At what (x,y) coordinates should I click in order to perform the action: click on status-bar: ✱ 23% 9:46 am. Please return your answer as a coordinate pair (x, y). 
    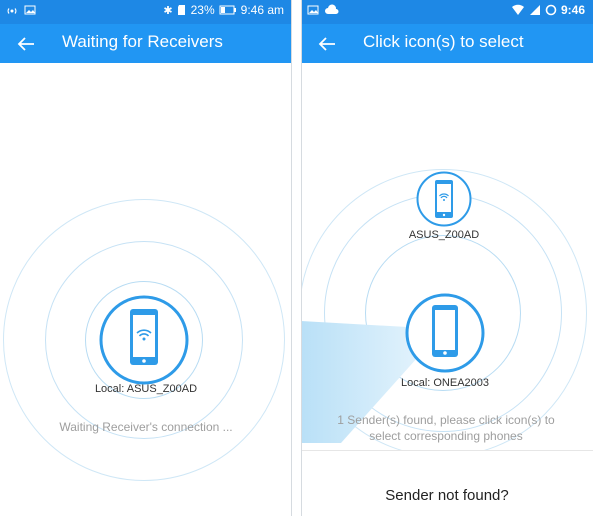
    Looking at the image, I should click on (146, 12).